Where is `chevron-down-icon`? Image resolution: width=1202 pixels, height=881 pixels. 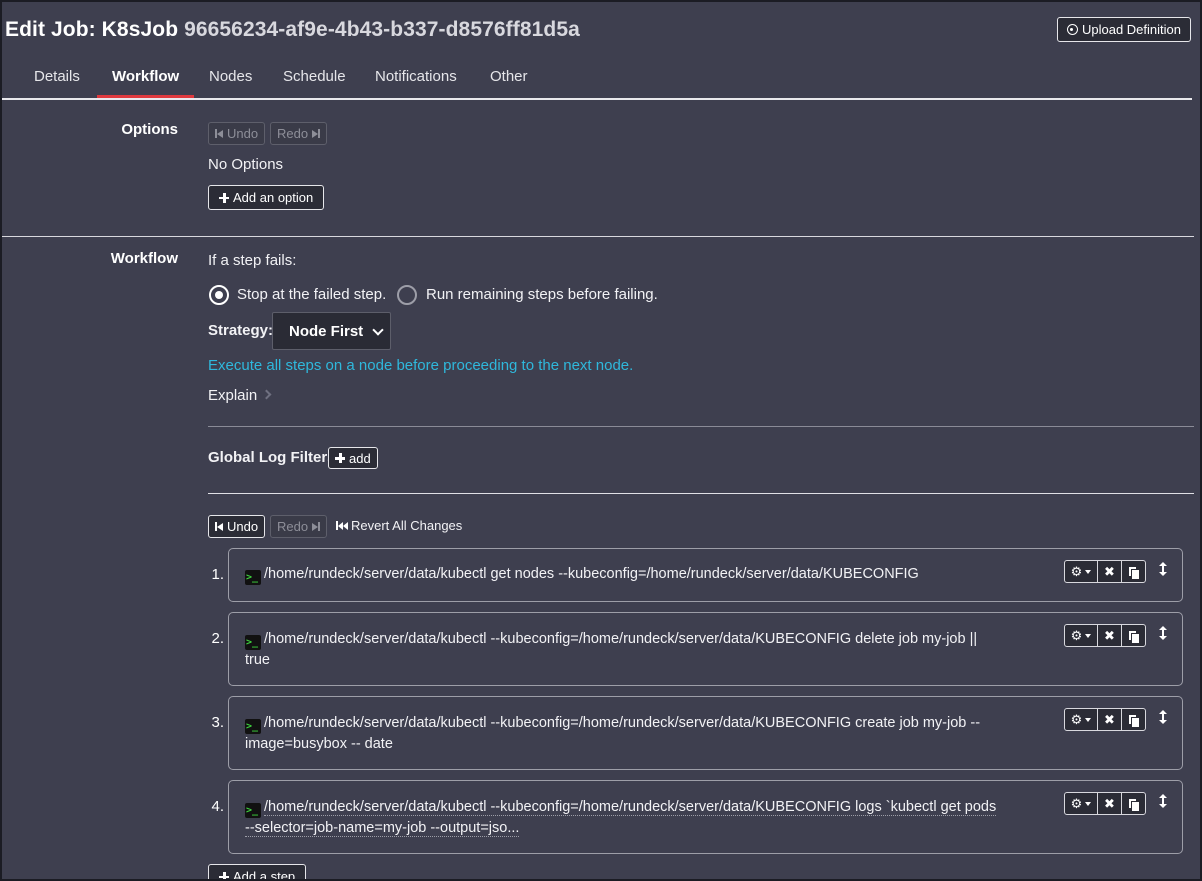 chevron-down-icon is located at coordinates (378, 330).